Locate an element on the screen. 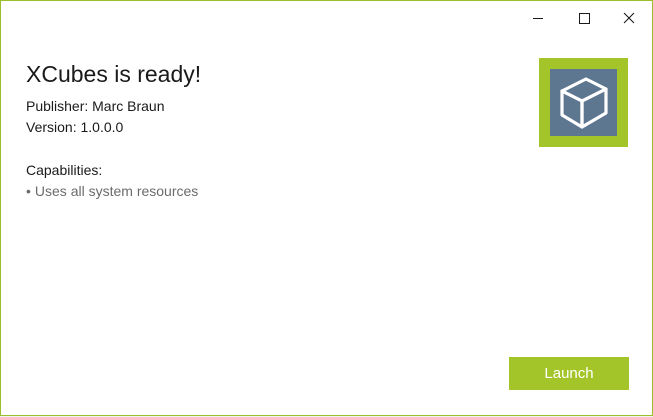 This screenshot has height=417, width=653. page-title: XCubes is ready! is located at coordinates (114, 74).